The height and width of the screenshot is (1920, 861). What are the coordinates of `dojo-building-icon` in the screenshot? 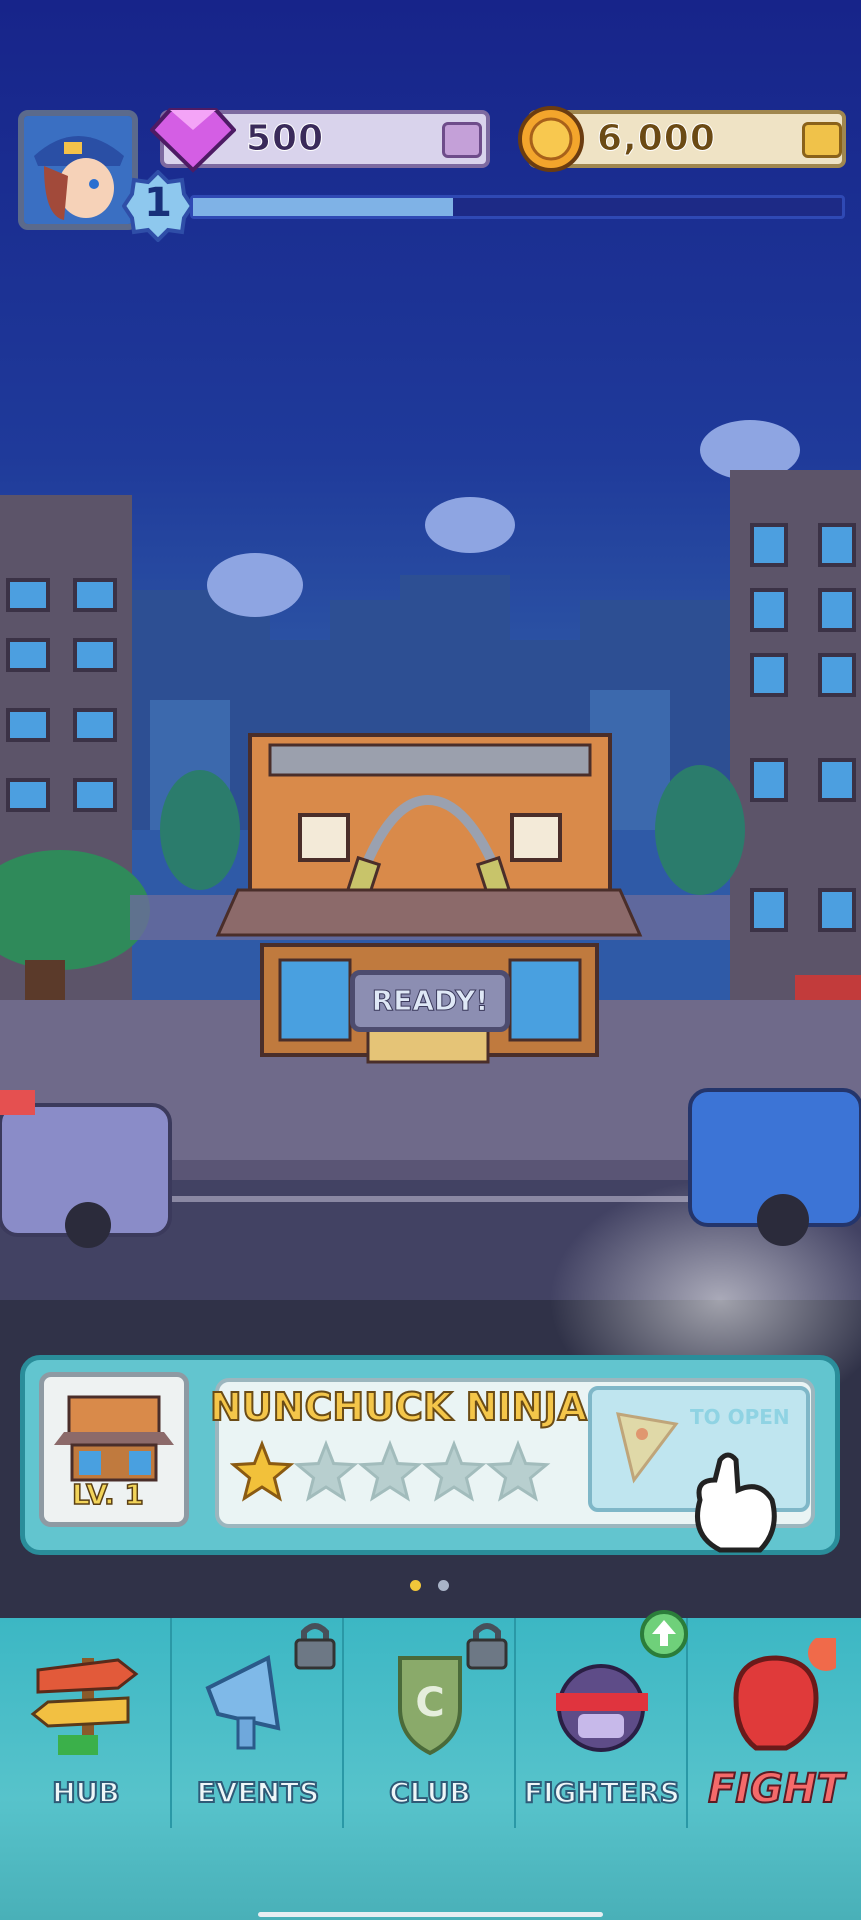 It's located at (114, 1438).